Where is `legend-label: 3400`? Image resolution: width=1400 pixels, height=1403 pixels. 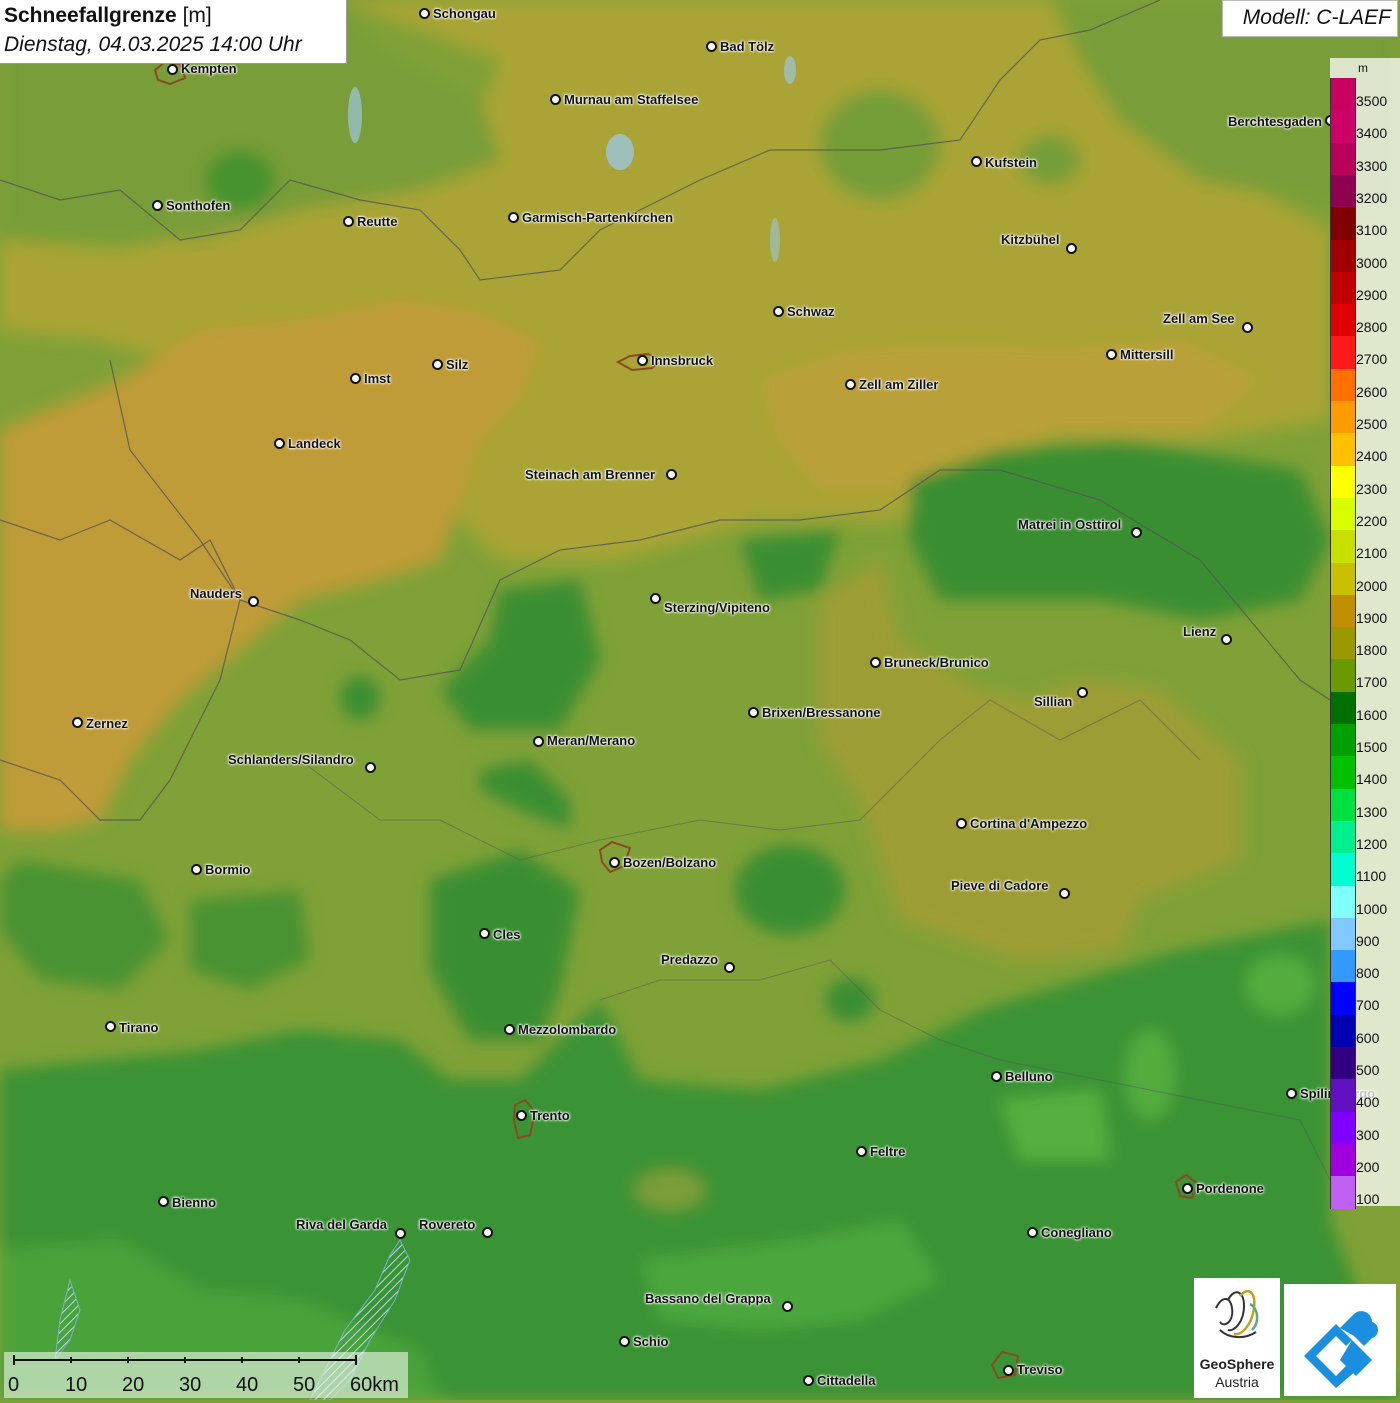 legend-label: 3400 is located at coordinates (1372, 133).